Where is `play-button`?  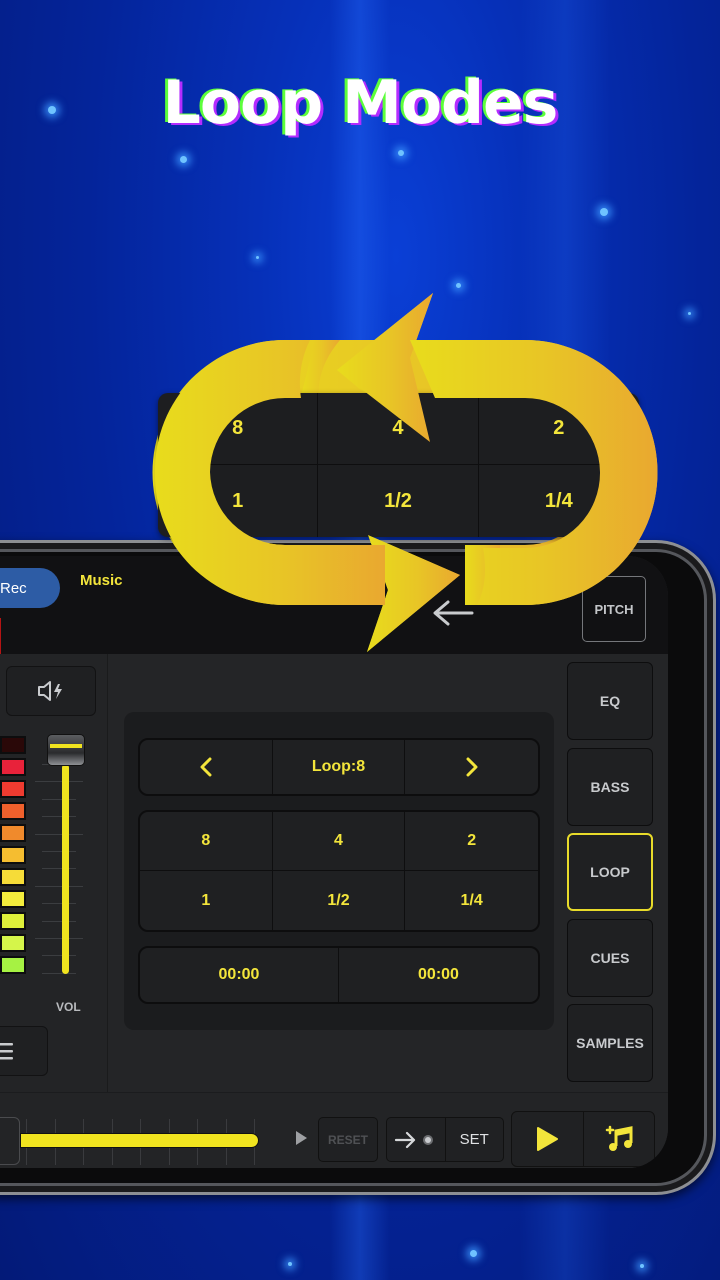
play-button is located at coordinates (548, 1139).